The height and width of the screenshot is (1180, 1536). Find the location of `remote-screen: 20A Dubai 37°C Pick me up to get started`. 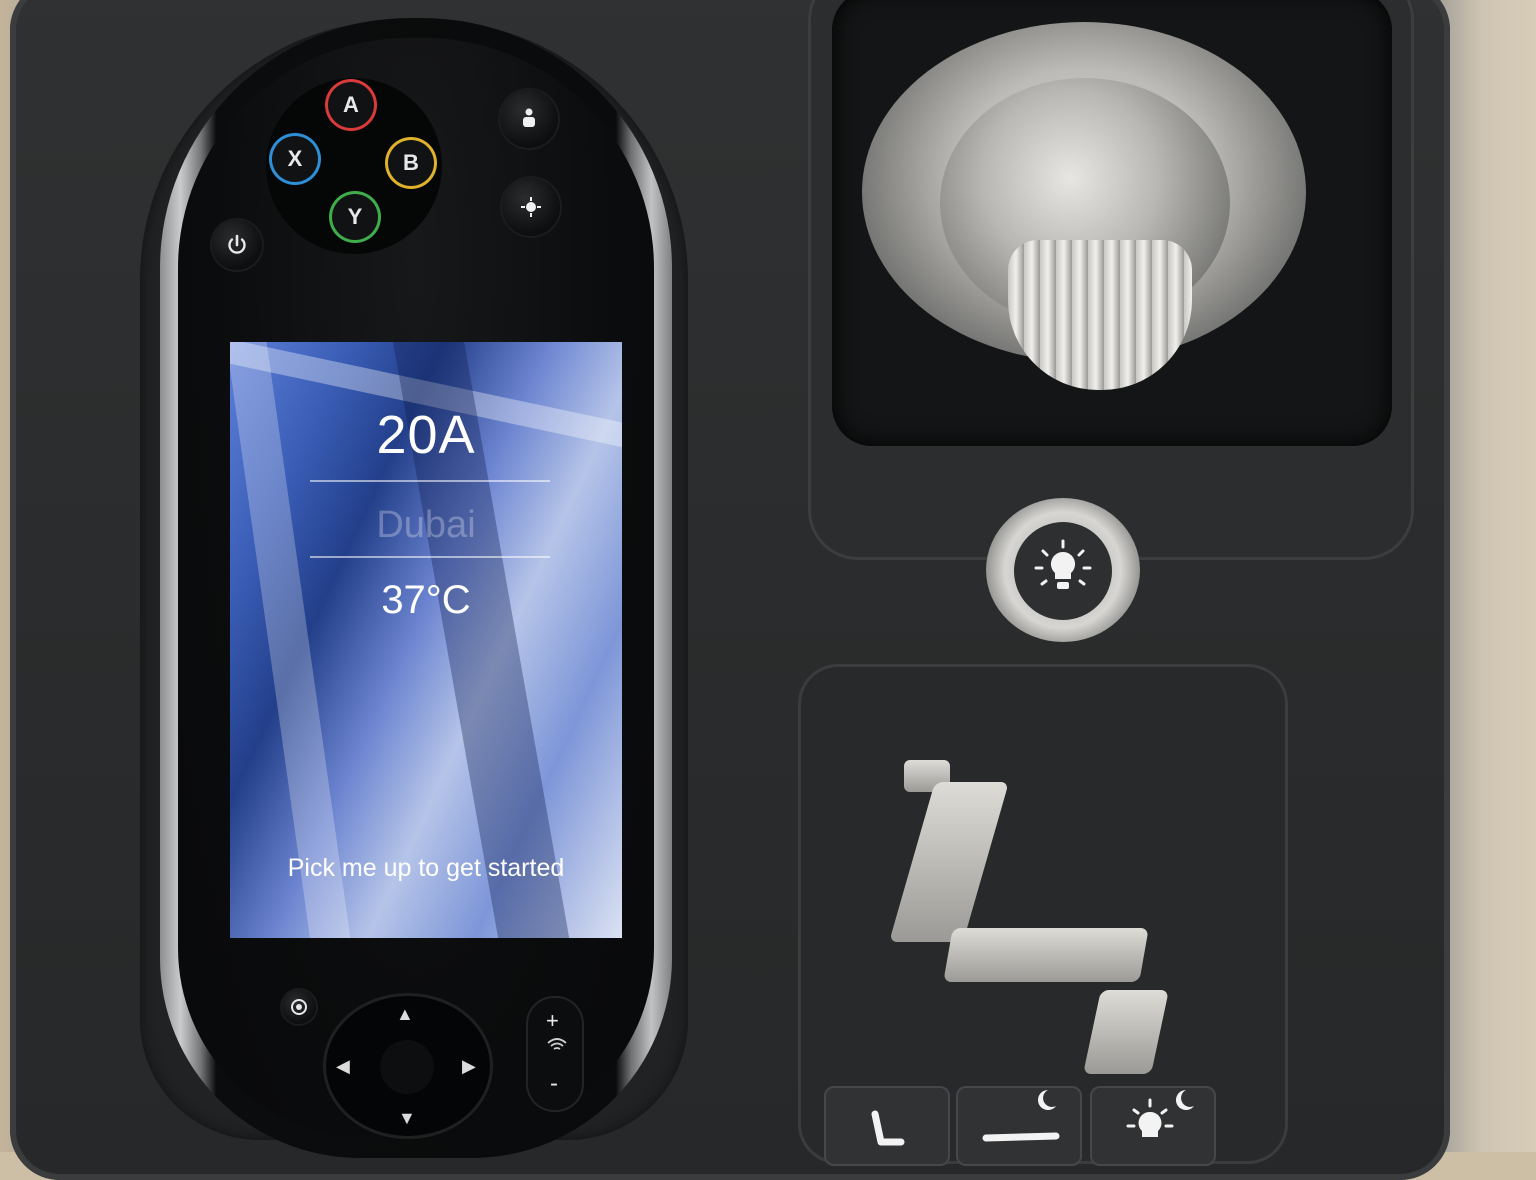

remote-screen: 20A Dubai 37°C Pick me up to get started is located at coordinates (426, 640).